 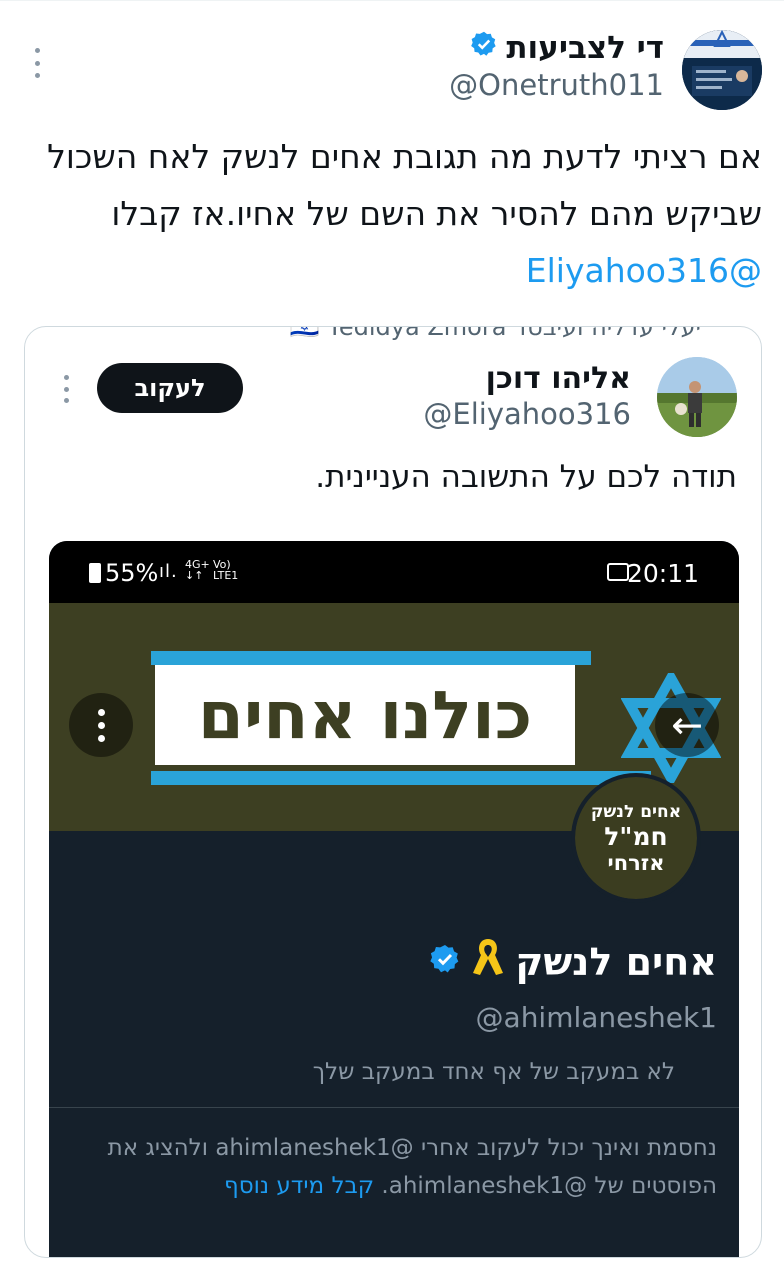 I want to click on profile-name-text: אחים לנשק, so click(x=616, y=961).